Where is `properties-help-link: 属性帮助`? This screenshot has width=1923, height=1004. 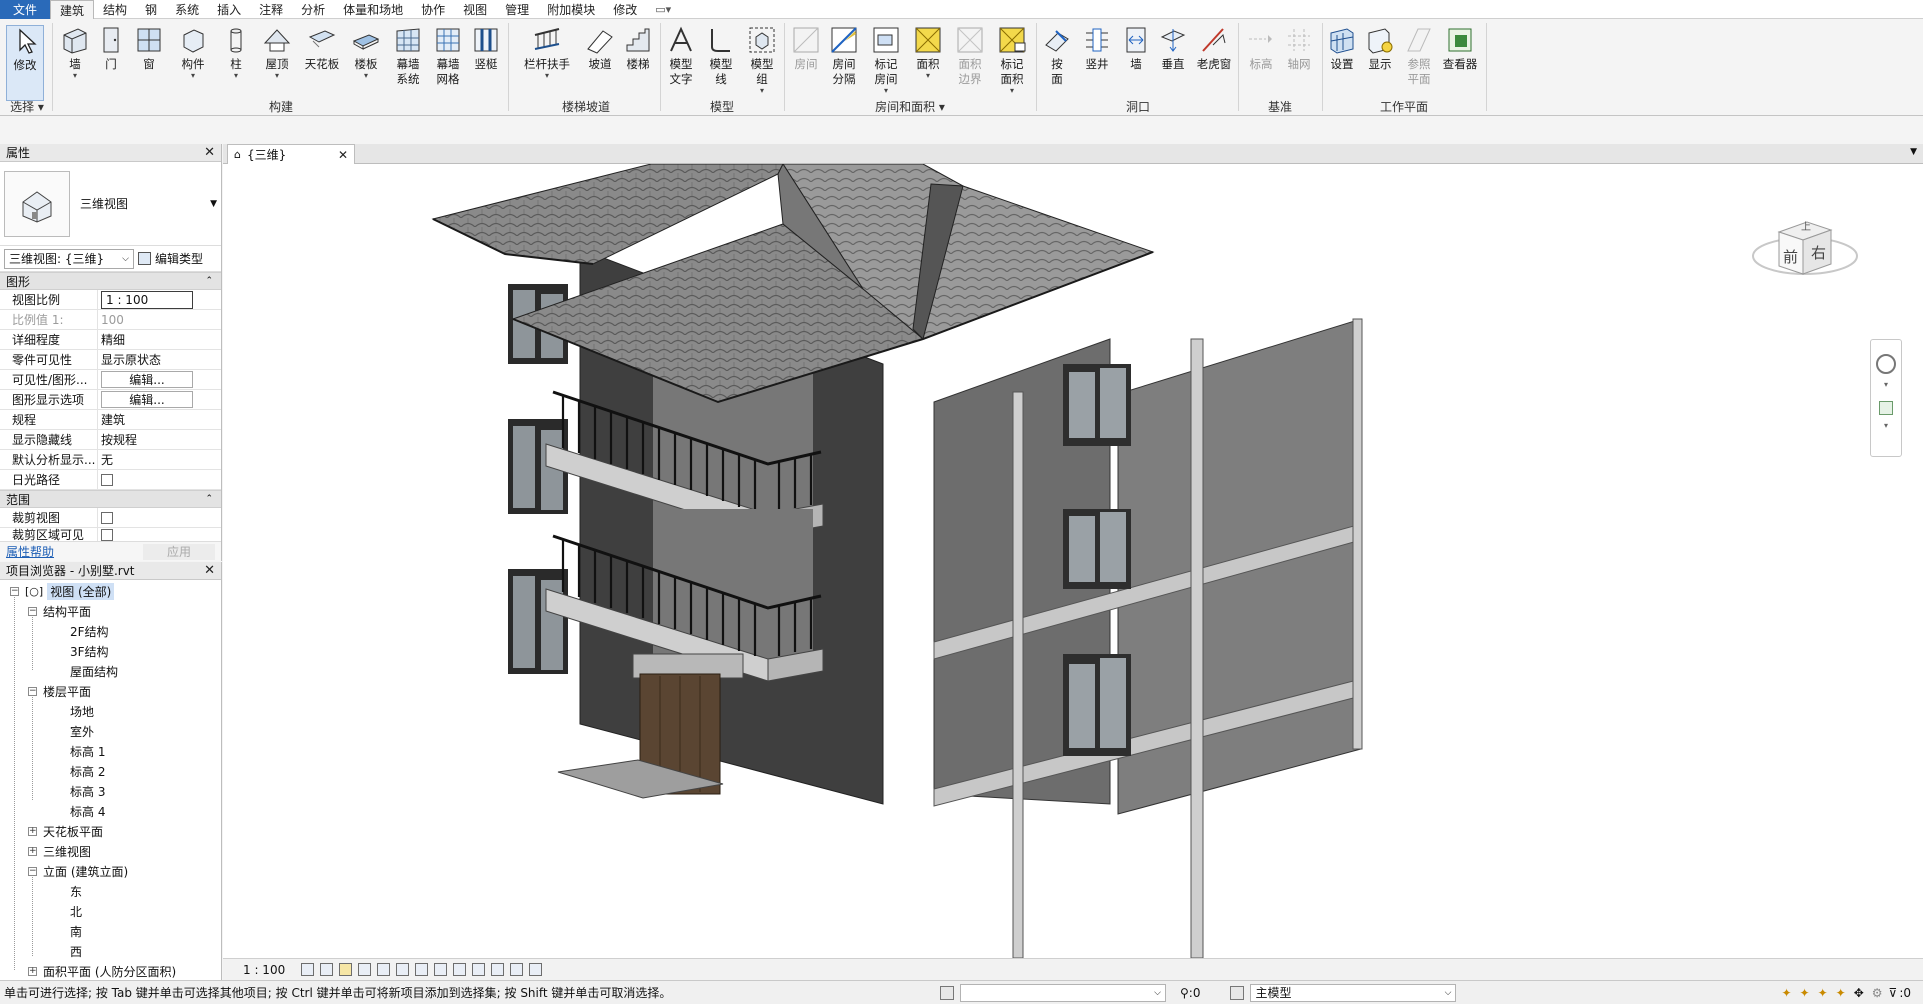
properties-help-link: 属性帮助 is located at coordinates (30, 551).